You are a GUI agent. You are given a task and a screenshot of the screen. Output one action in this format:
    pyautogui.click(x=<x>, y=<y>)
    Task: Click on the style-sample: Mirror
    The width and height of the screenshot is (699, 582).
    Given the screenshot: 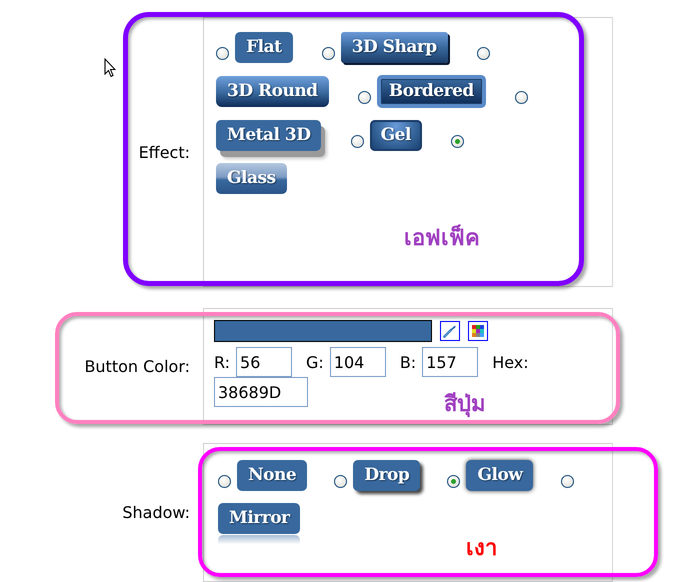 What is the action you would take?
    pyautogui.click(x=259, y=518)
    